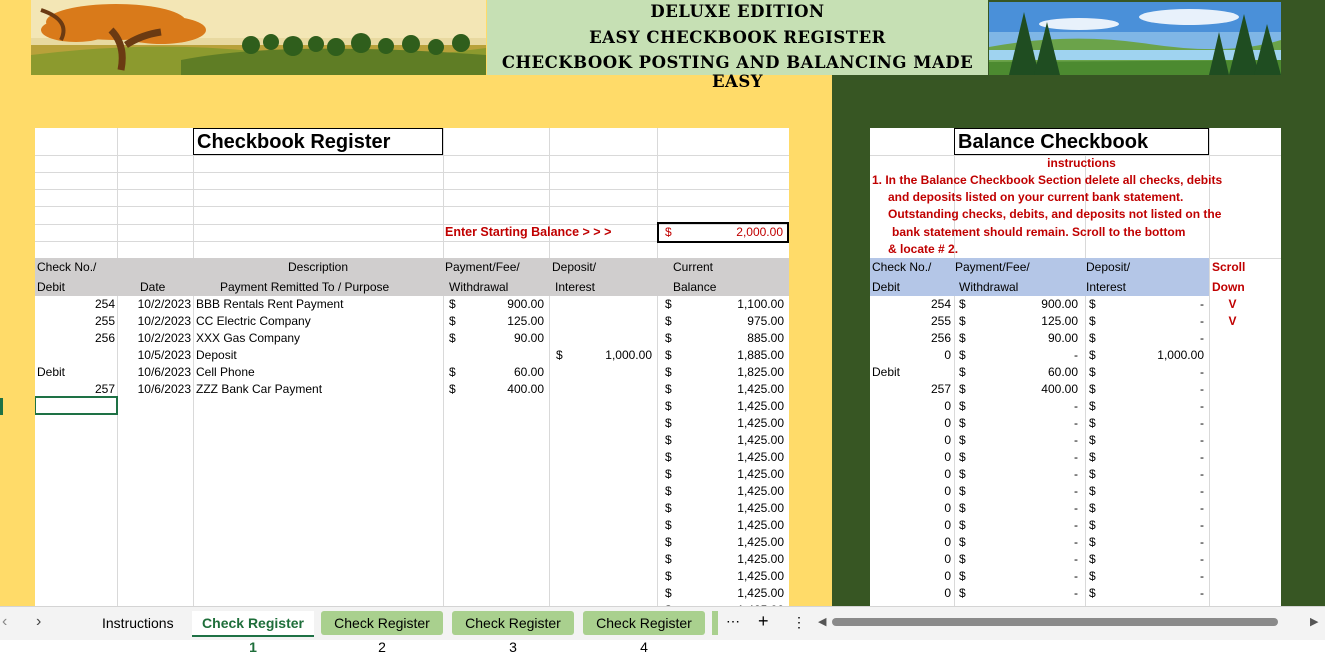 This screenshot has width=1325, height=659. Describe the element at coordinates (318, 141) in the screenshot. I see `register-title: Checkbook Register` at that location.